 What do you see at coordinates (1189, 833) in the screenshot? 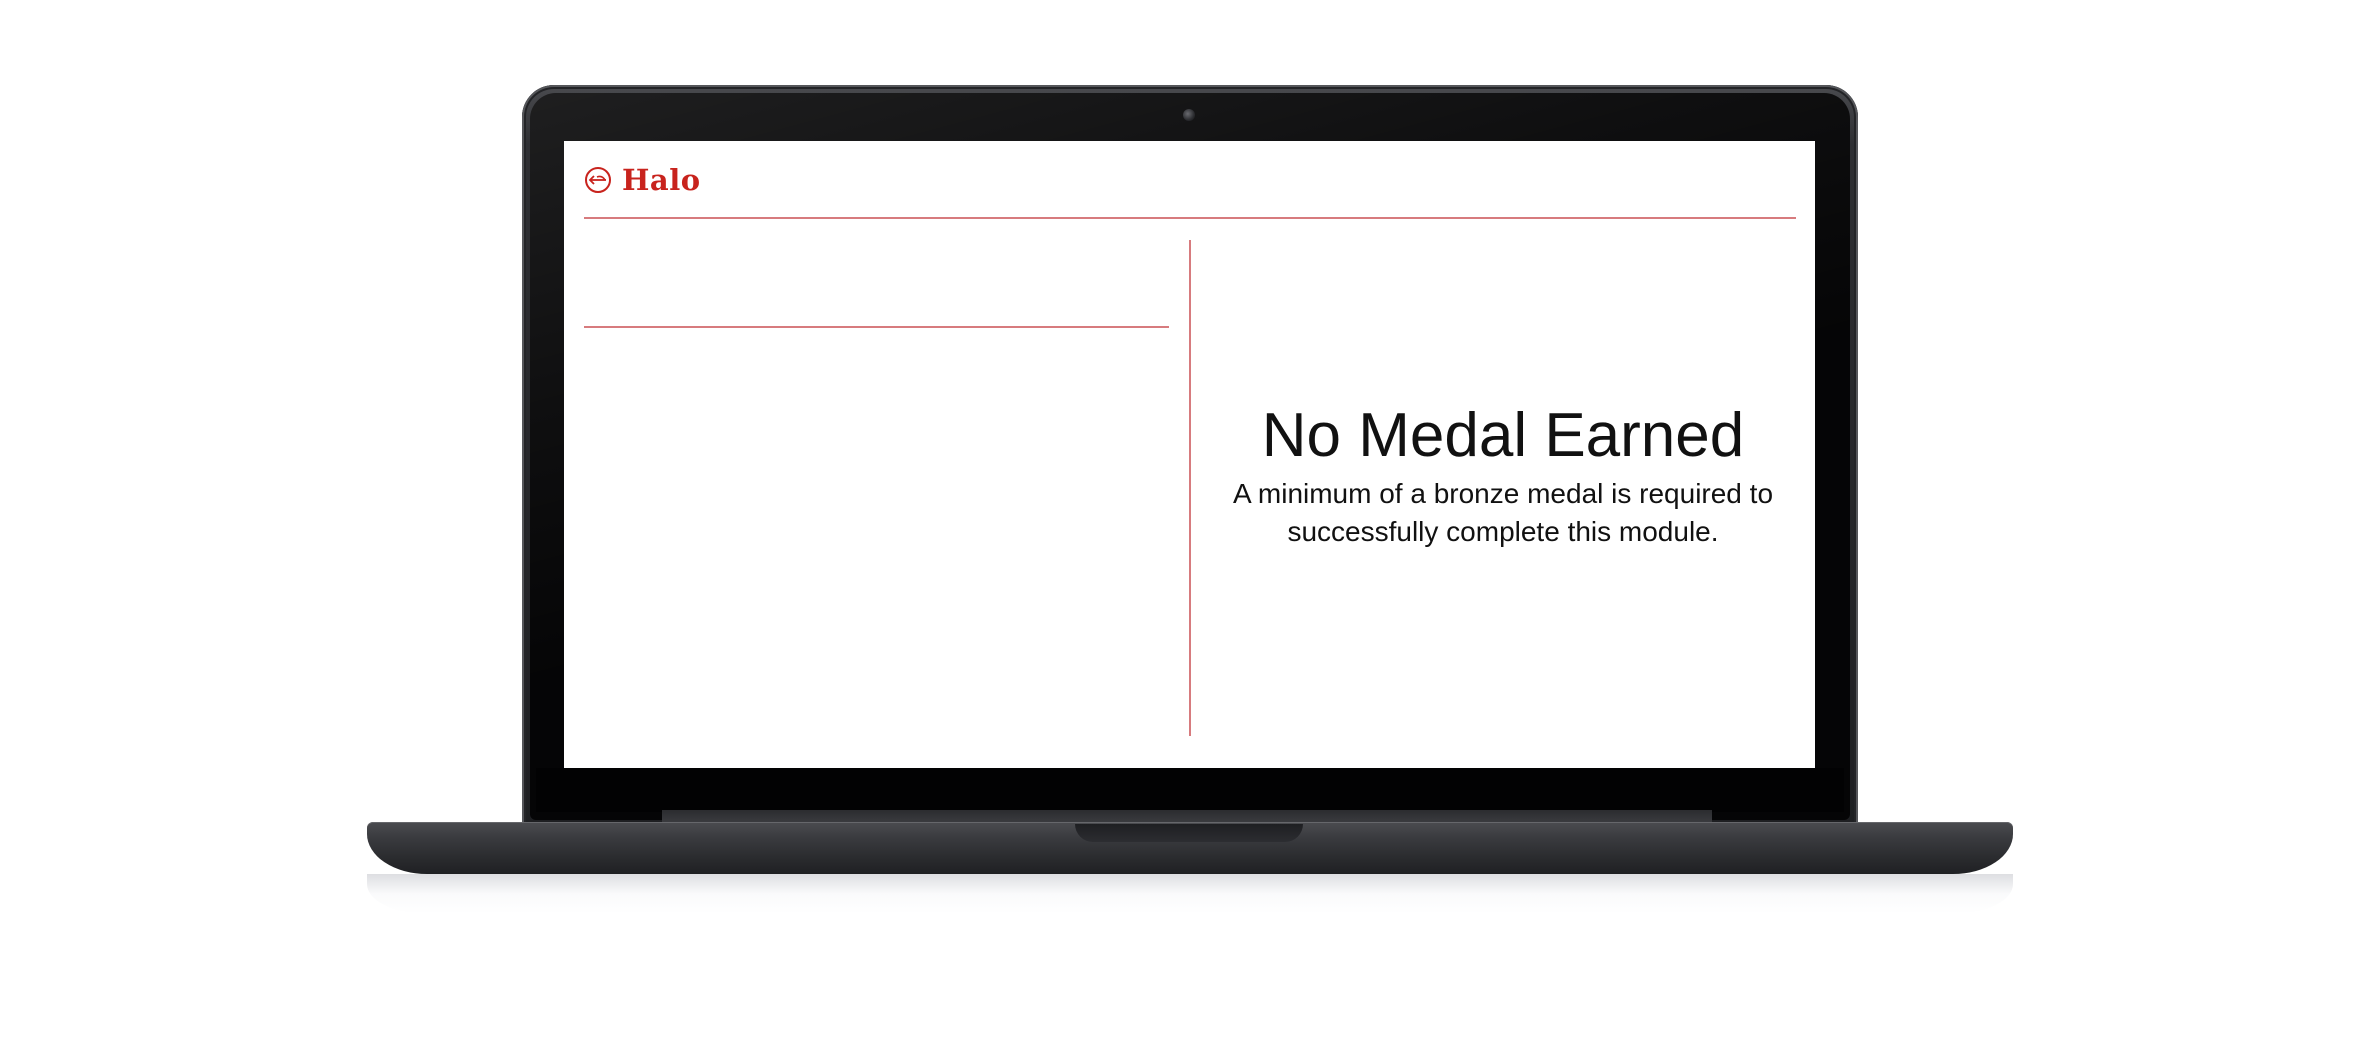
I see `lid-notch` at bounding box center [1189, 833].